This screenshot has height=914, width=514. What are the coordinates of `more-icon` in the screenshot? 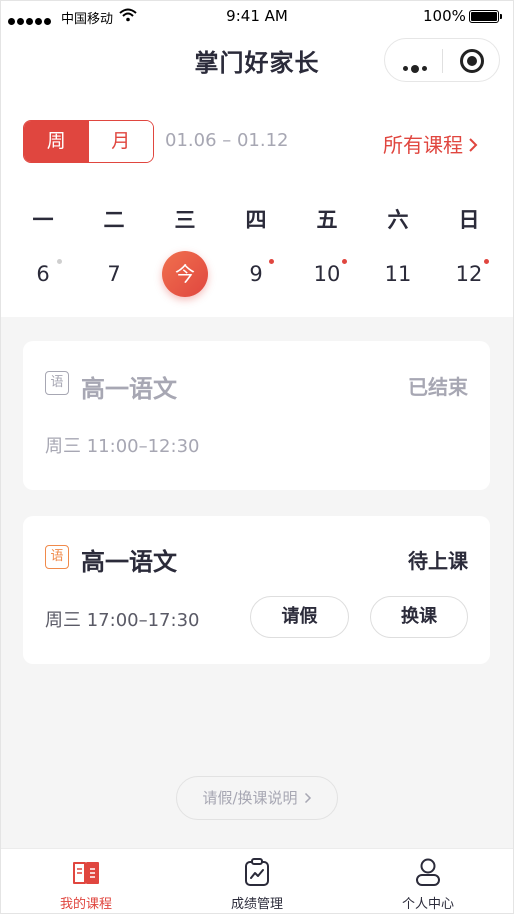 It's located at (416, 67).